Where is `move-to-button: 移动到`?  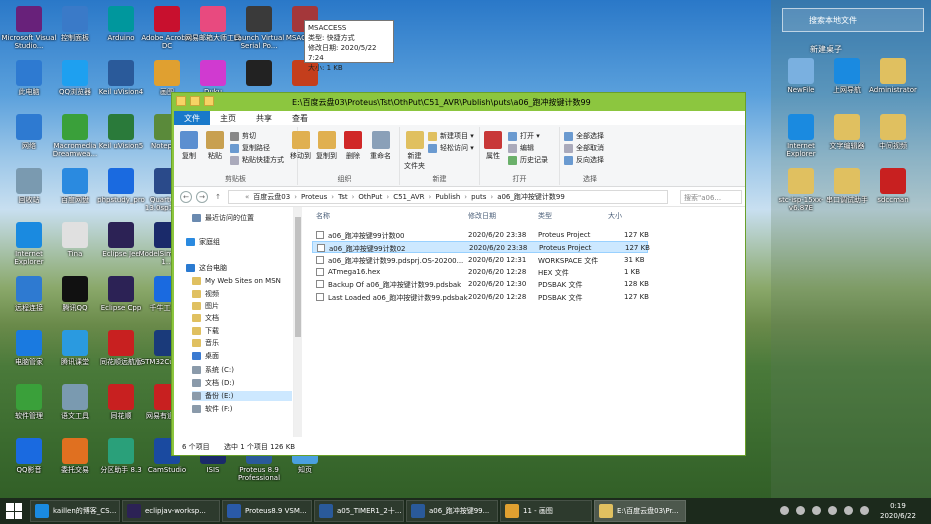 move-to-button: 移动到 is located at coordinates (300, 146).